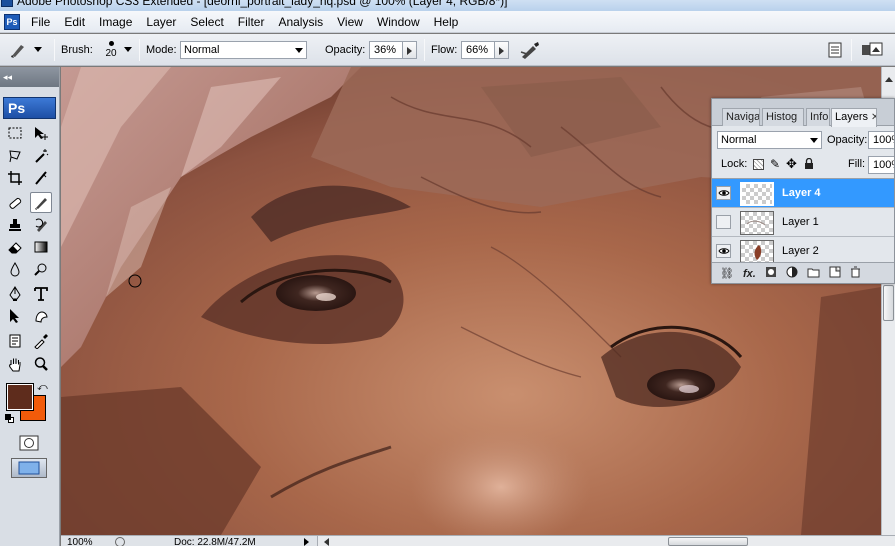 The width and height of the screenshot is (895, 546). What do you see at coordinates (10, 419) in the screenshot?
I see `default-colors-icon` at bounding box center [10, 419].